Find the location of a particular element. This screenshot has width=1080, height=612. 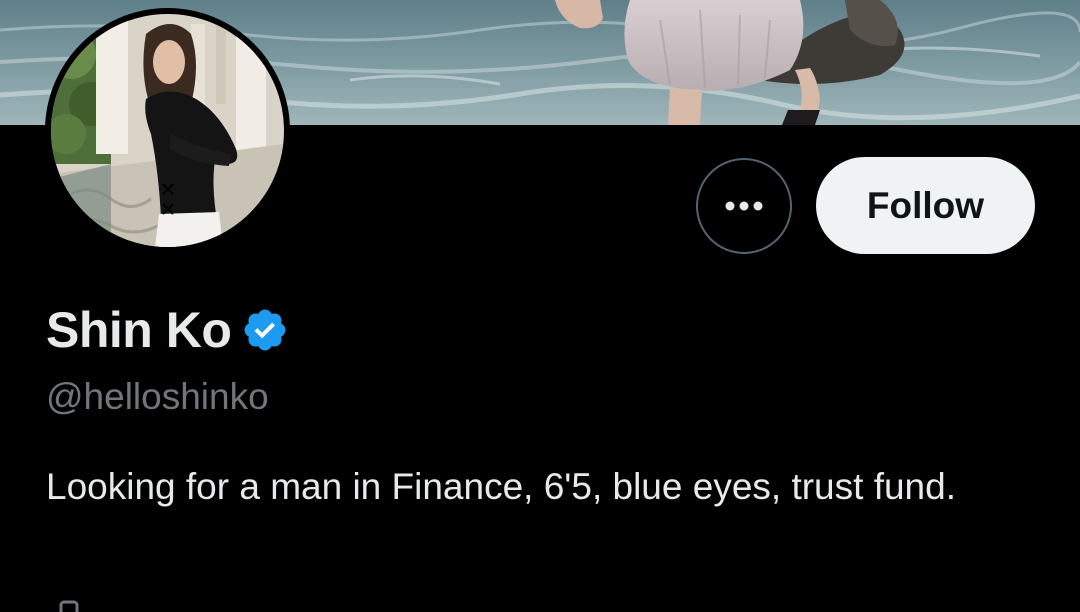

display-name: Shin Ko is located at coordinates (139, 330).